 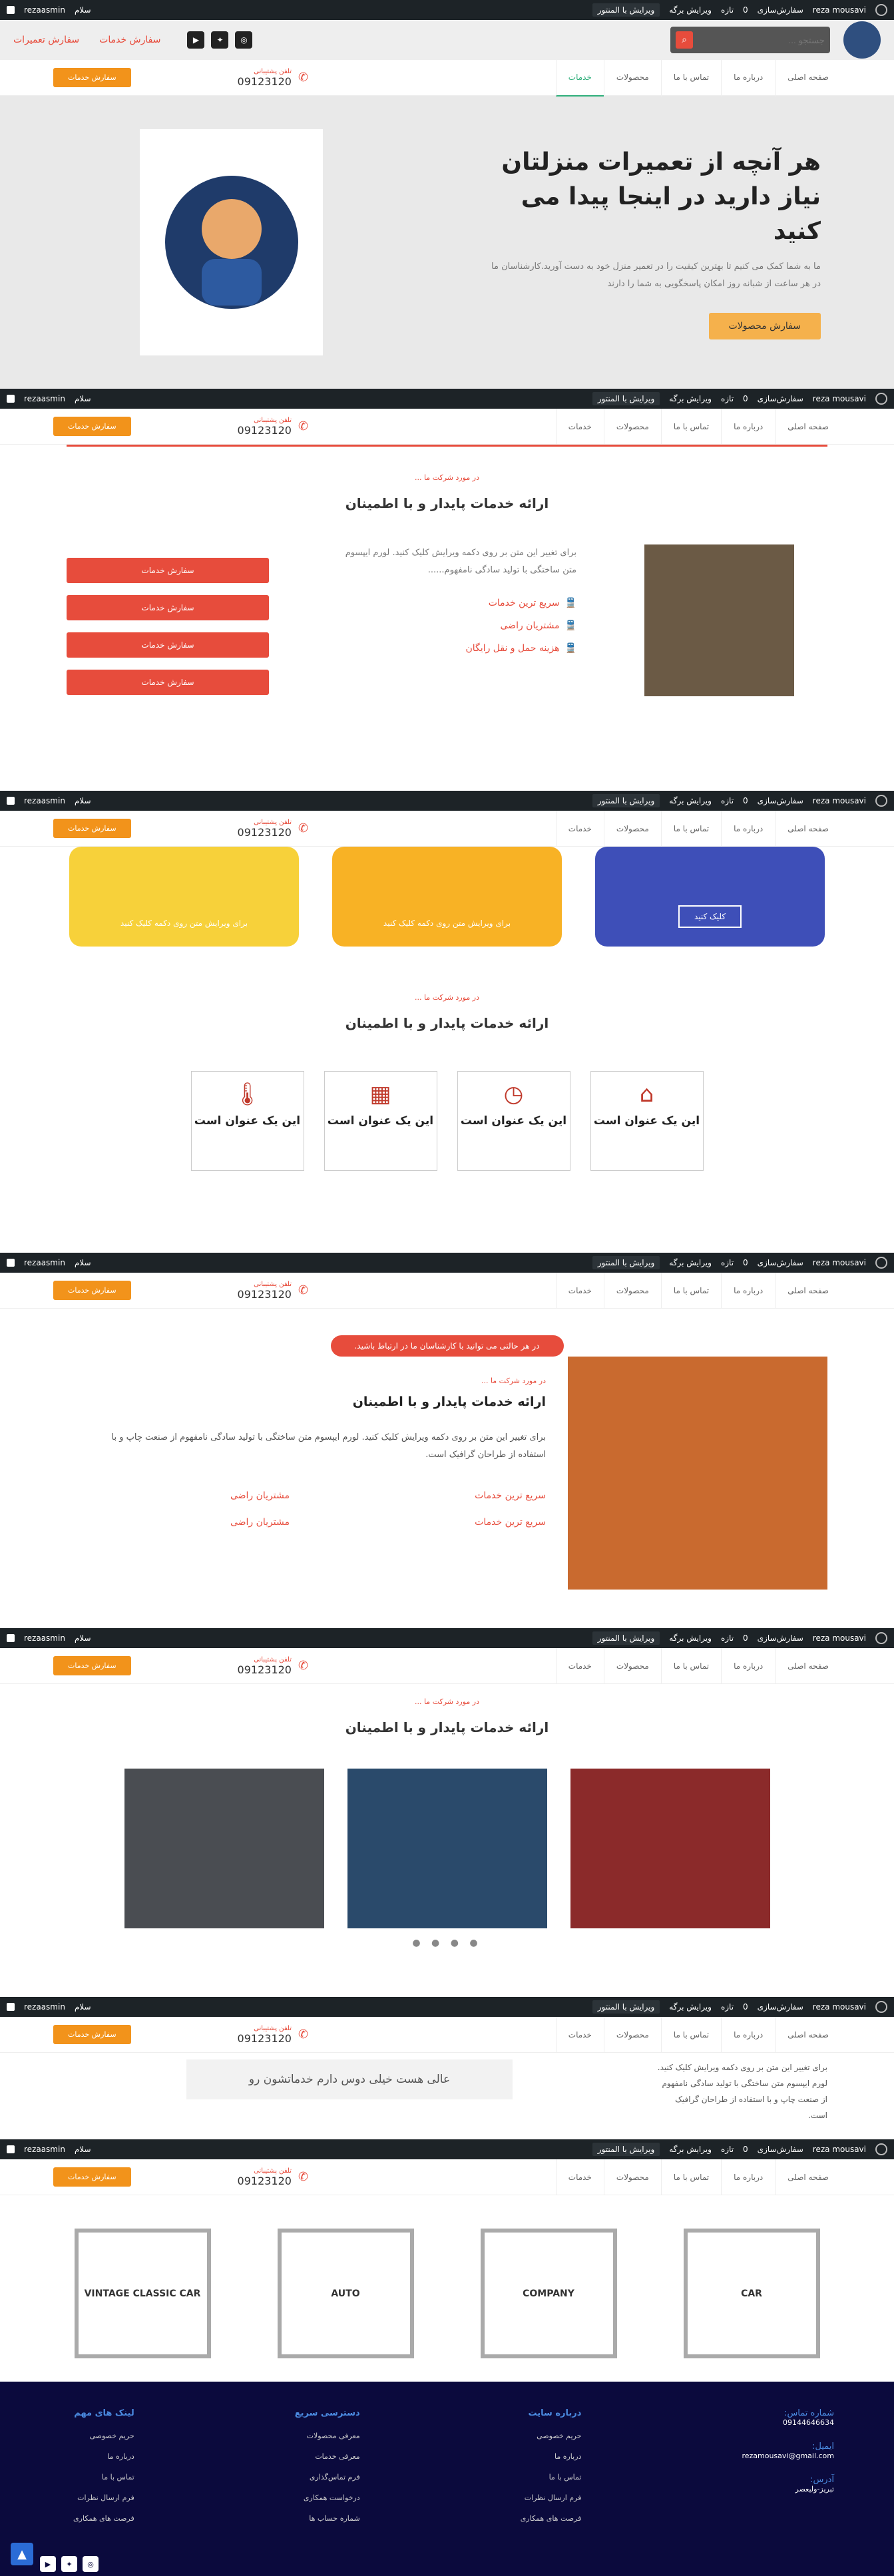 What do you see at coordinates (345, 2293) in the screenshot?
I see `brand-logo: AUTO` at bounding box center [345, 2293].